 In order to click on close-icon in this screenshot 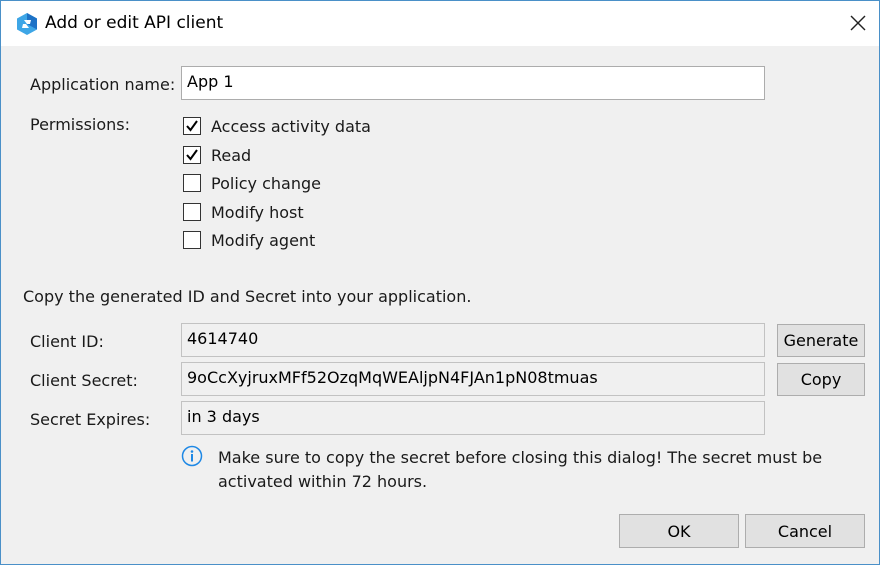, I will do `click(858, 23)`.